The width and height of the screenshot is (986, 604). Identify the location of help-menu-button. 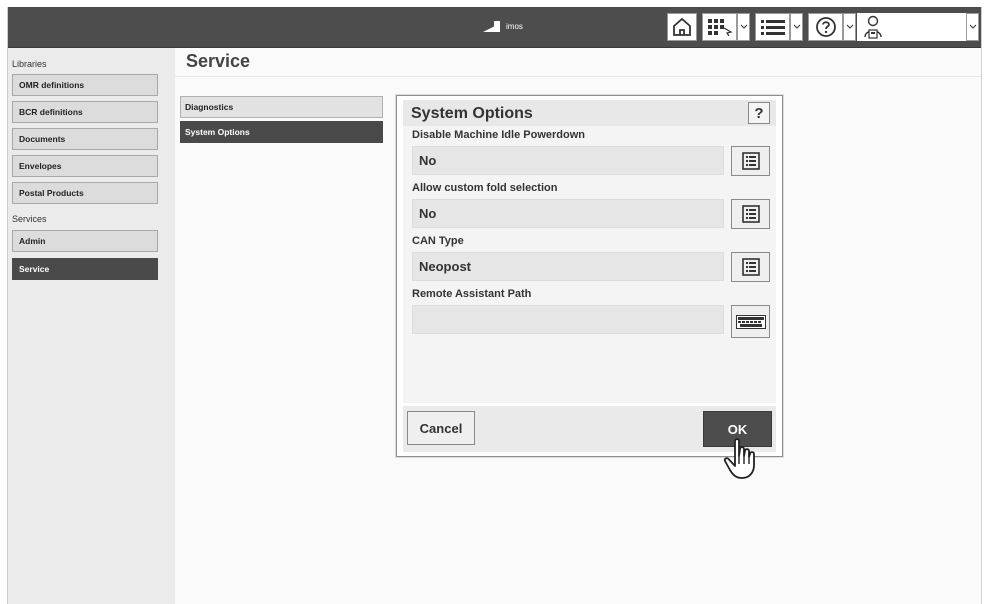
(825, 27).